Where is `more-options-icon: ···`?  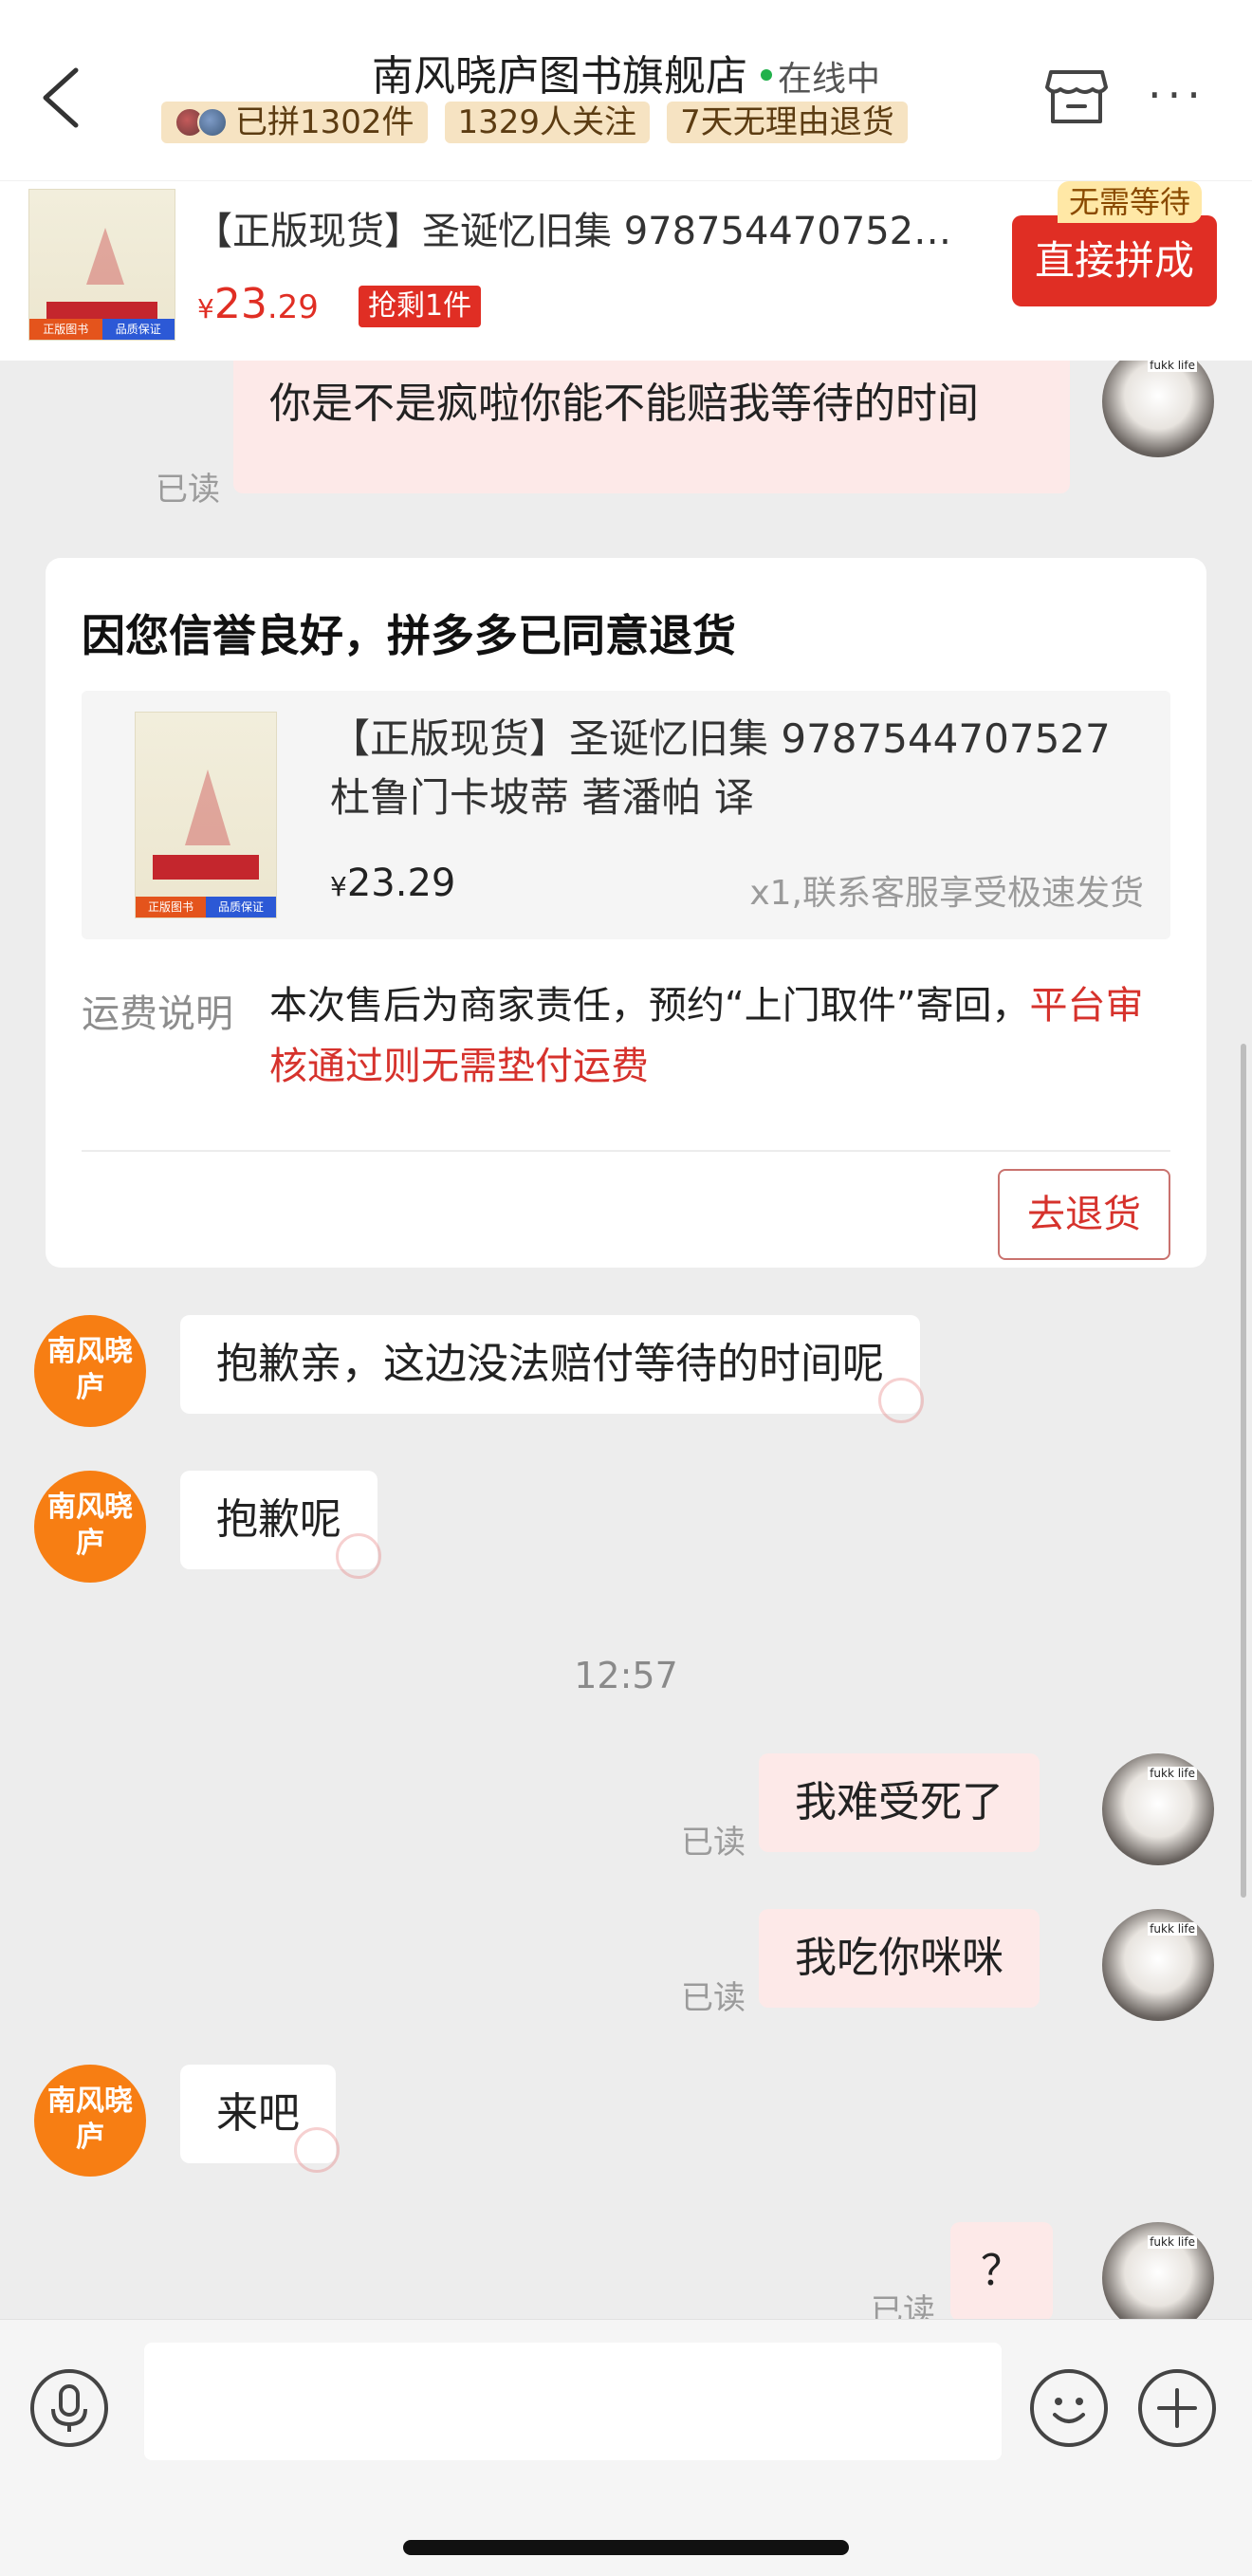
more-options-icon: ··· is located at coordinates (1177, 95).